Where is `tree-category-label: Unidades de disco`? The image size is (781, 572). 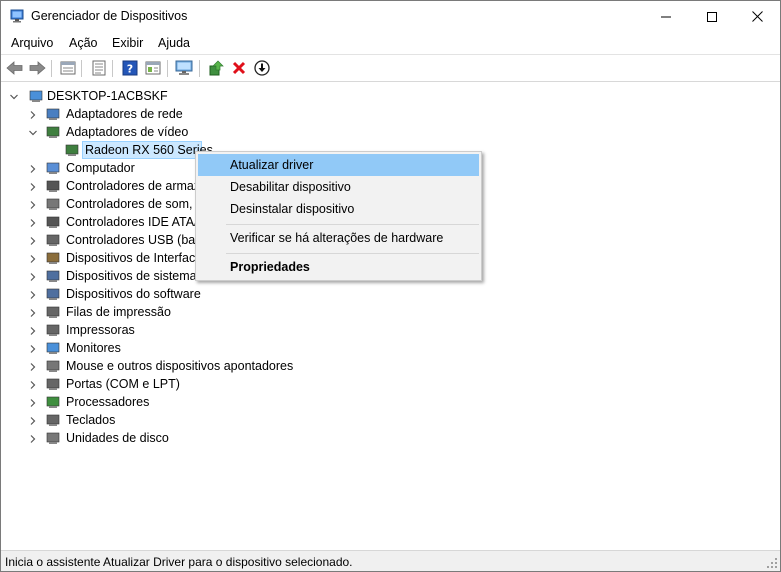 tree-category-label: Unidades de disco is located at coordinates (117, 438).